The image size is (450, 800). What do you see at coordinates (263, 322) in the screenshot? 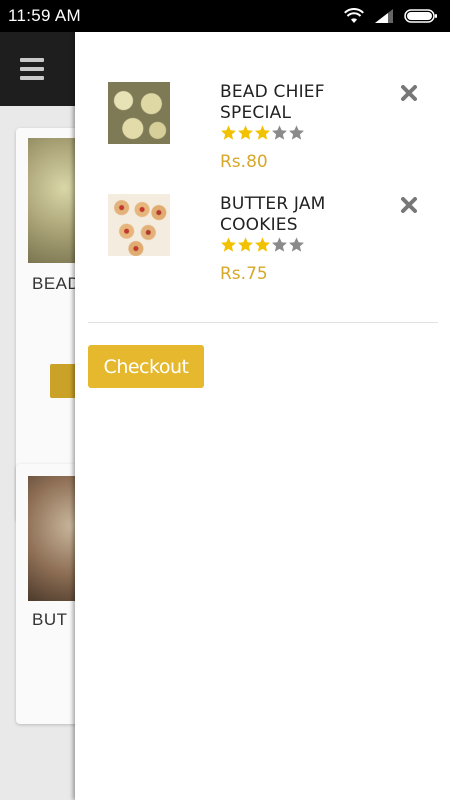
I see `divider` at bounding box center [263, 322].